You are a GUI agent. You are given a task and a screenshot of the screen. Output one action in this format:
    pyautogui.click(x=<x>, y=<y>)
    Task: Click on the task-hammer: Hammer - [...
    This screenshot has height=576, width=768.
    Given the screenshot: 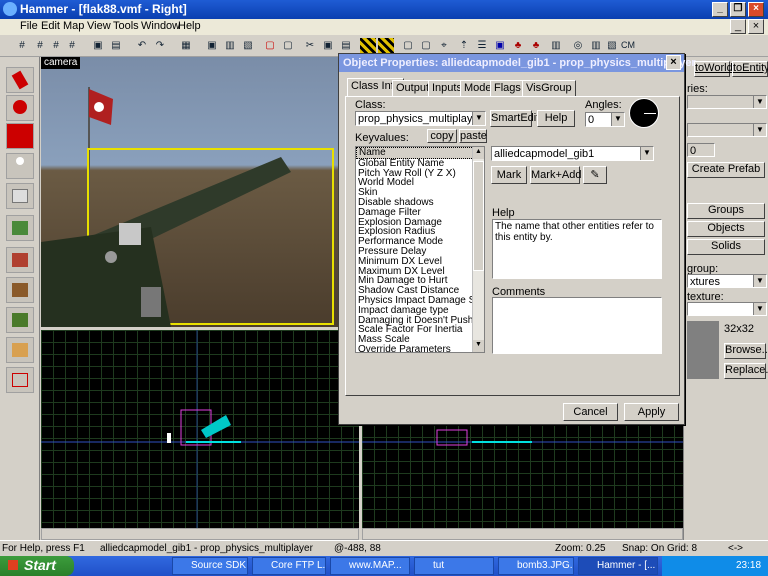 What is the action you would take?
    pyautogui.click(x=618, y=566)
    